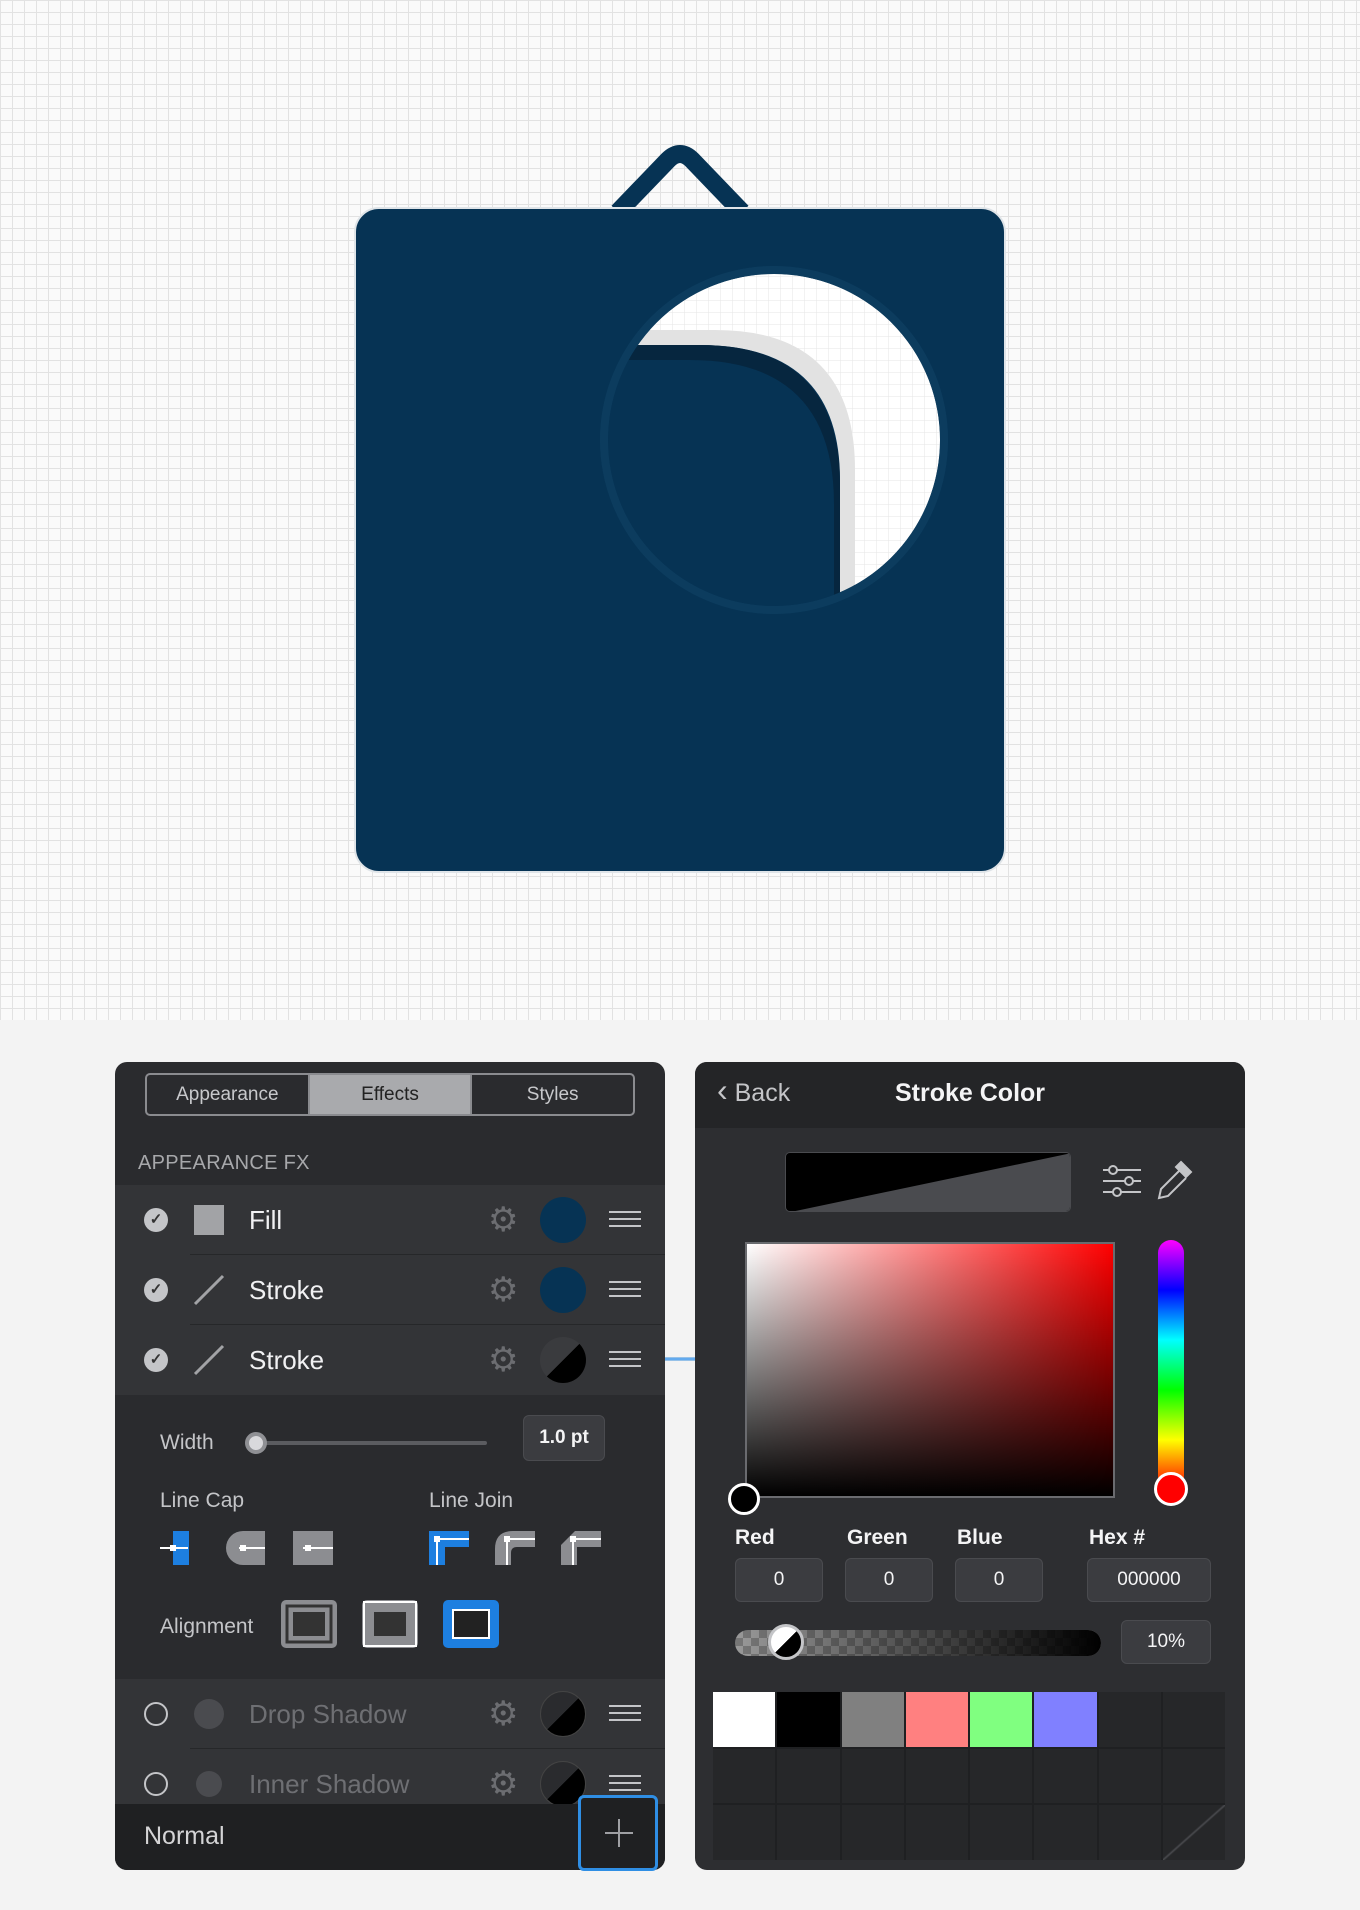  Describe the element at coordinates (680, 182) in the screenshot. I see `hanger-hook` at that location.